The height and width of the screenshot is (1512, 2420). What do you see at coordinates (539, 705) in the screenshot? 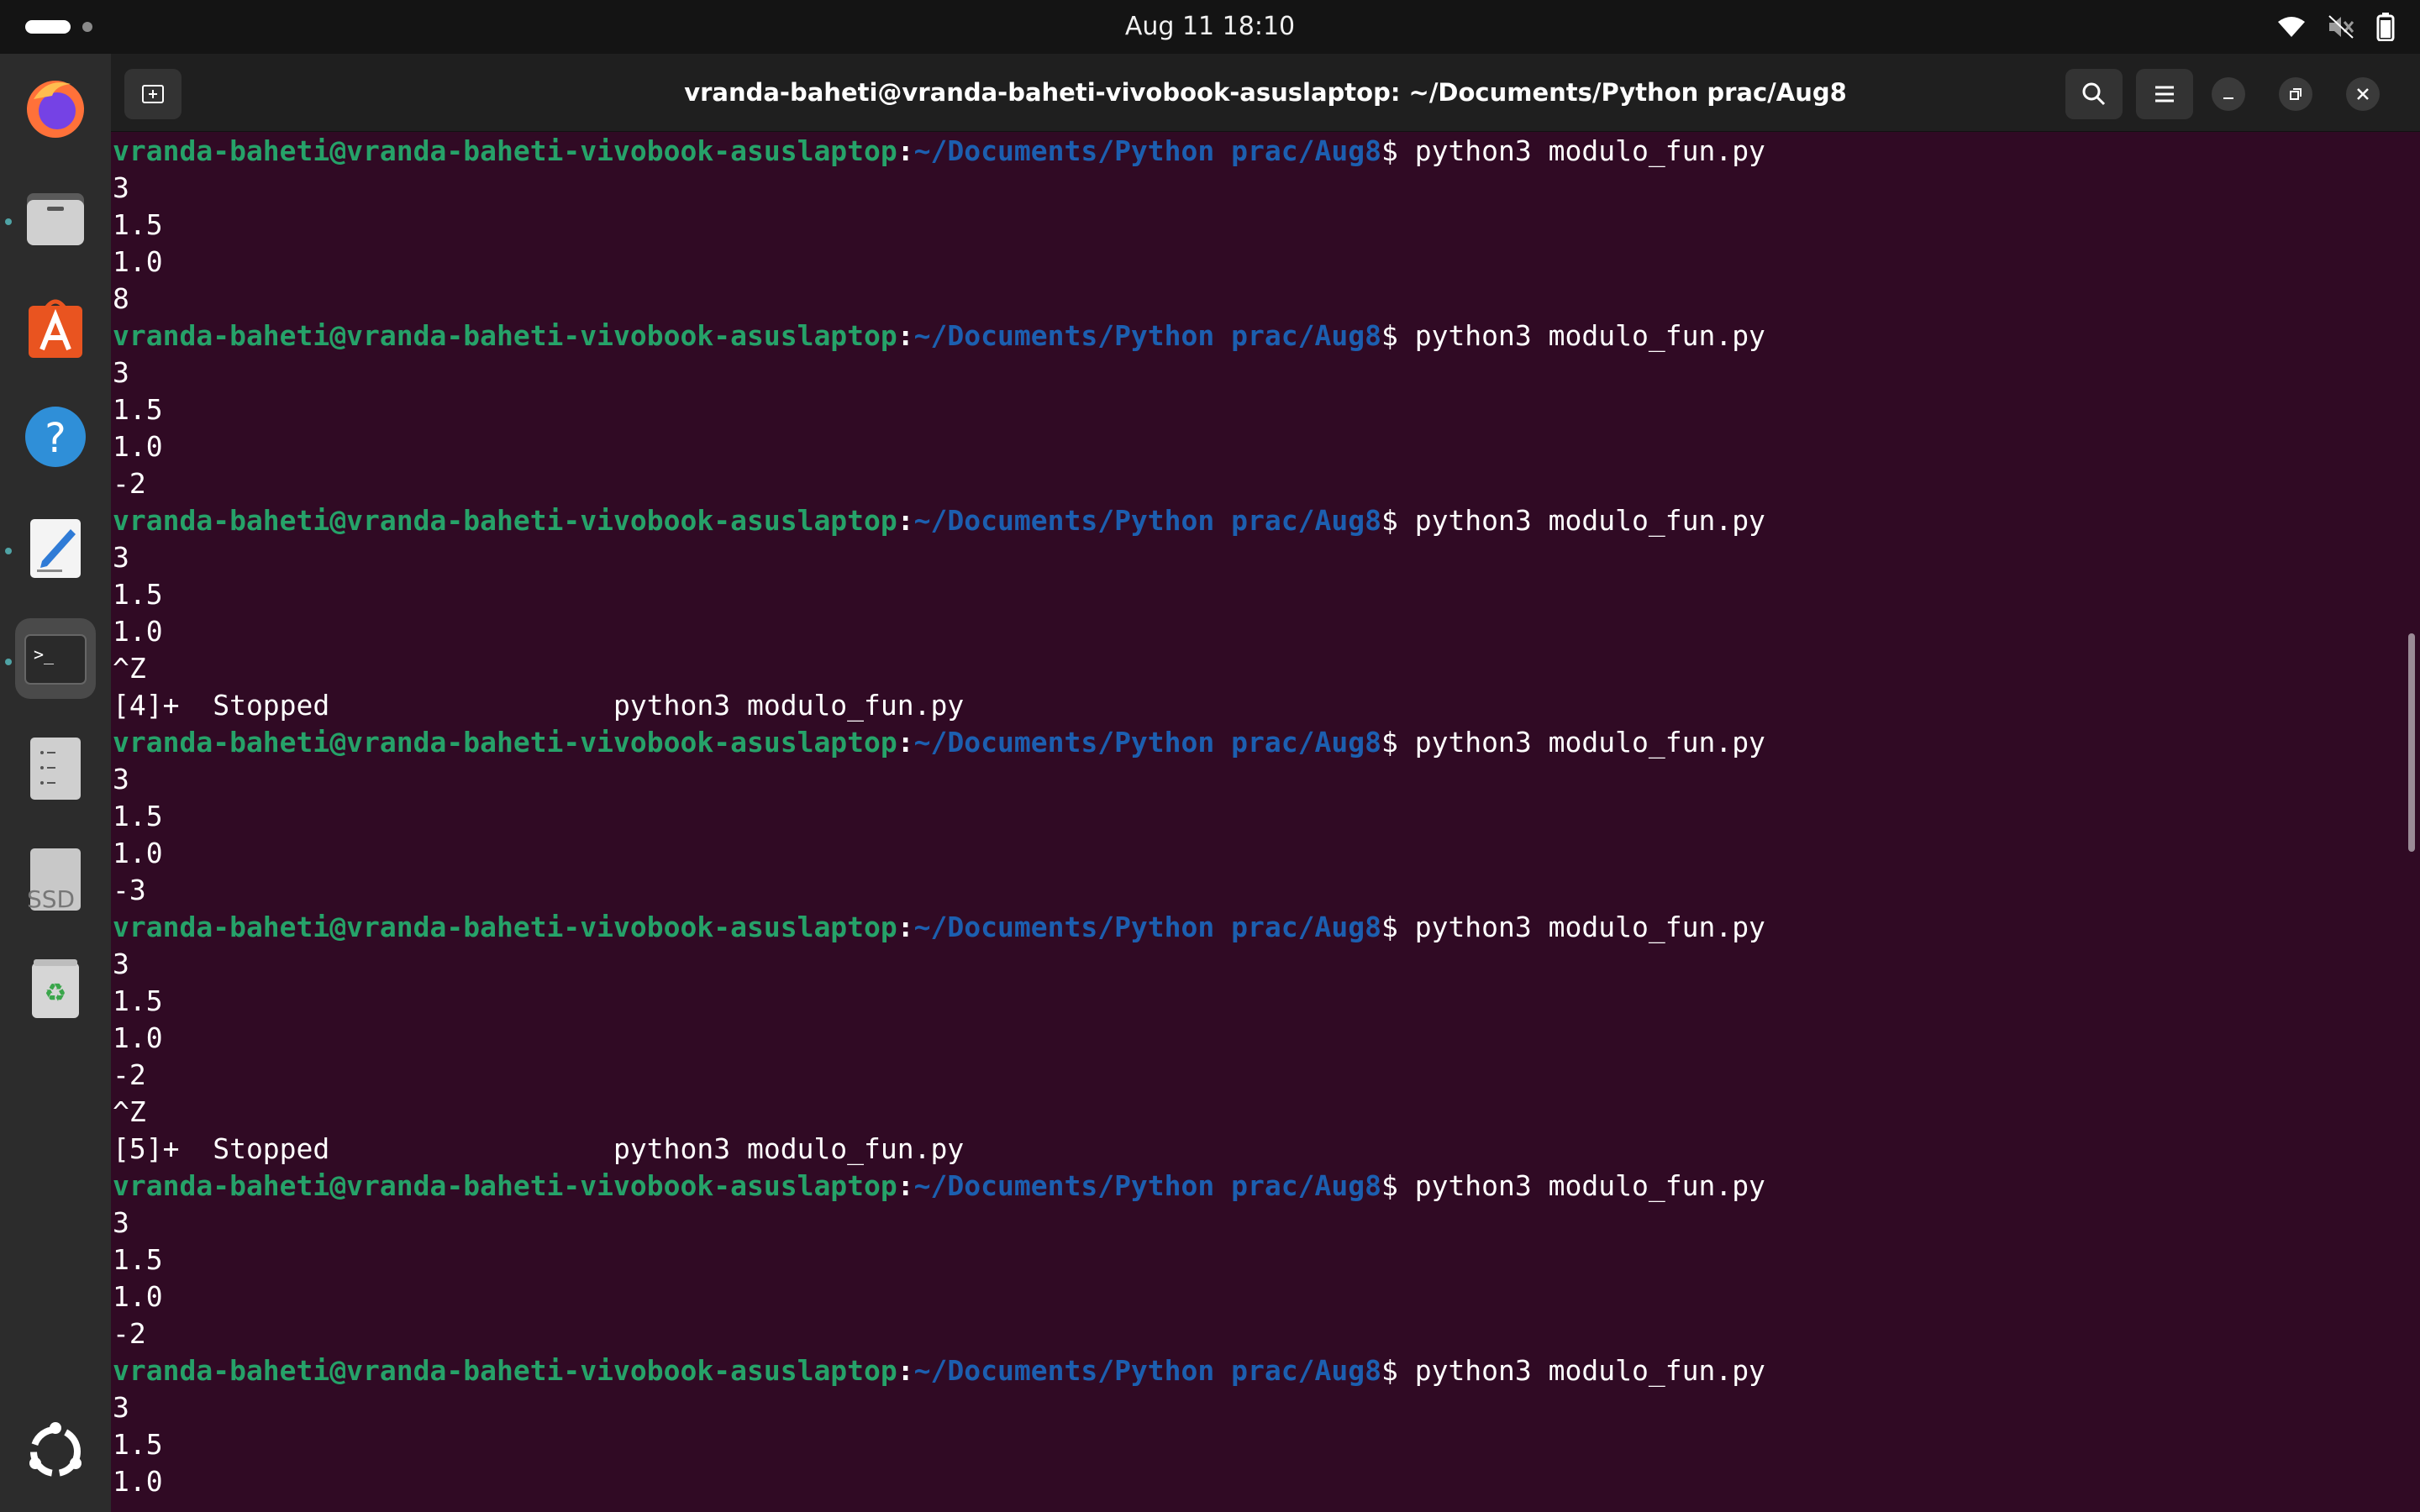
I see `output-line: [4]+ Stopped python3 modulo_fun.py` at bounding box center [539, 705].